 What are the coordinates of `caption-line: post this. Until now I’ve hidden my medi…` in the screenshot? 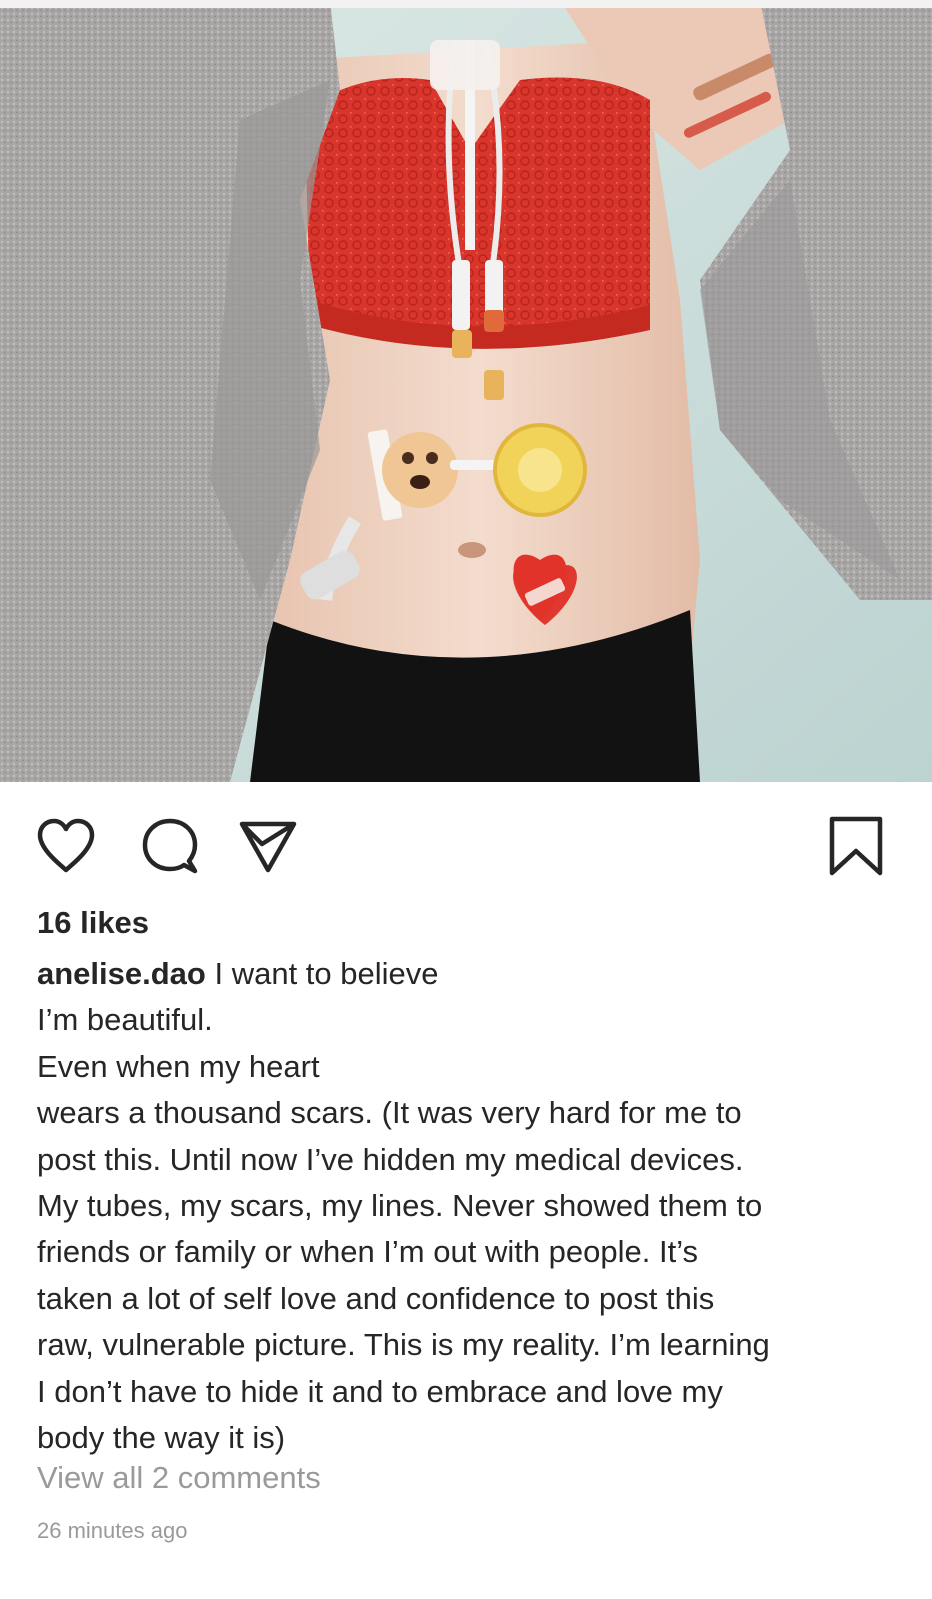 It's located at (390, 1159).